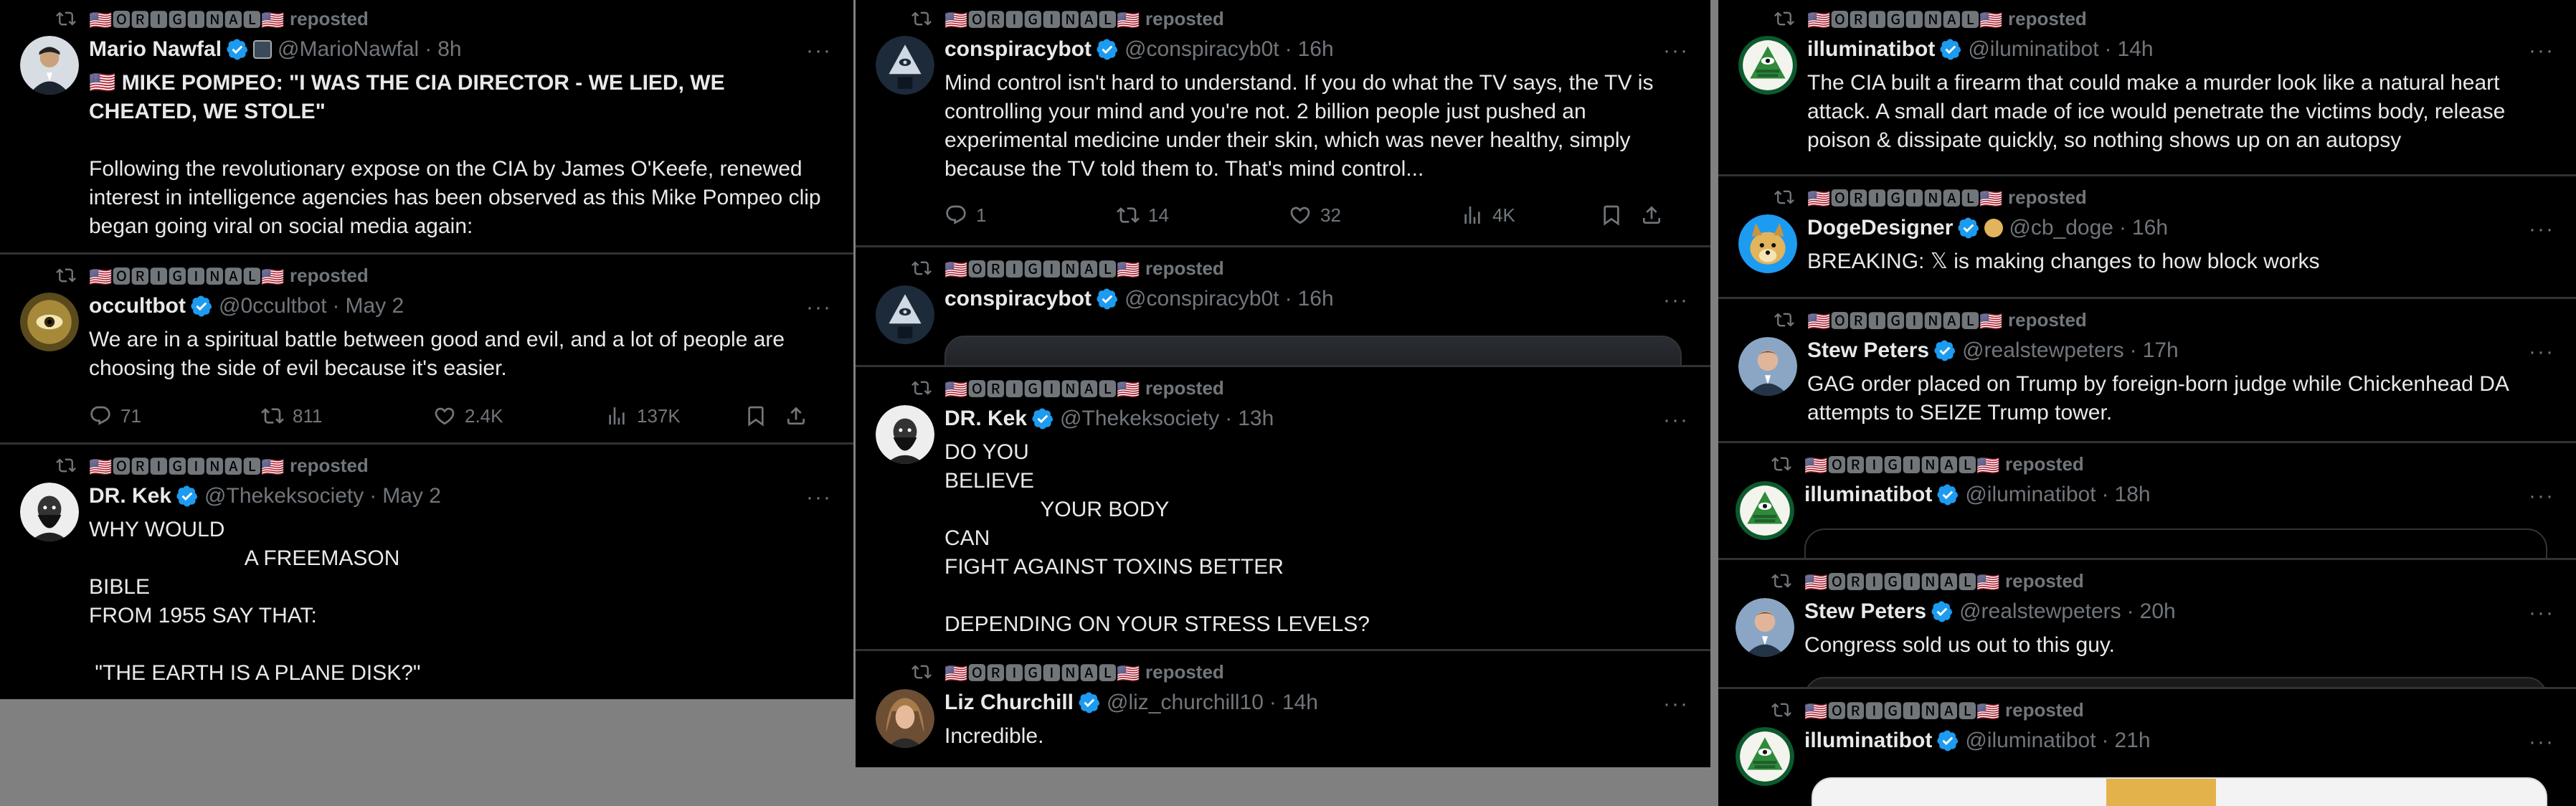 The height and width of the screenshot is (806, 2576). I want to click on author-handle: @cb_doge, so click(2061, 228).